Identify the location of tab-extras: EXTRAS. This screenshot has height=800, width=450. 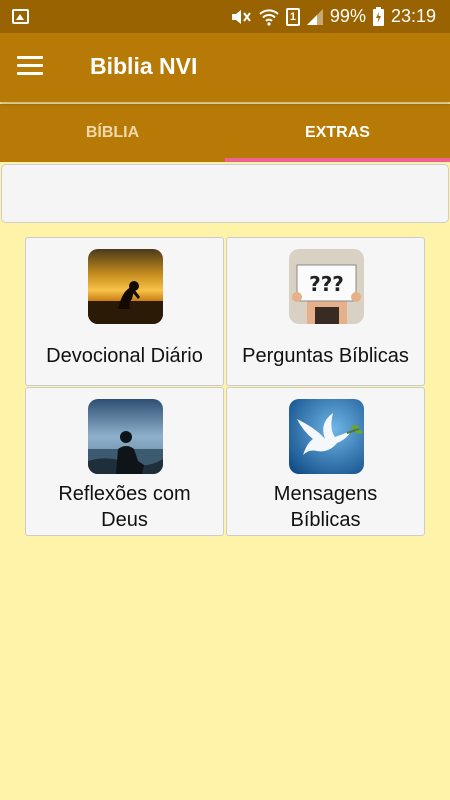
(337, 133).